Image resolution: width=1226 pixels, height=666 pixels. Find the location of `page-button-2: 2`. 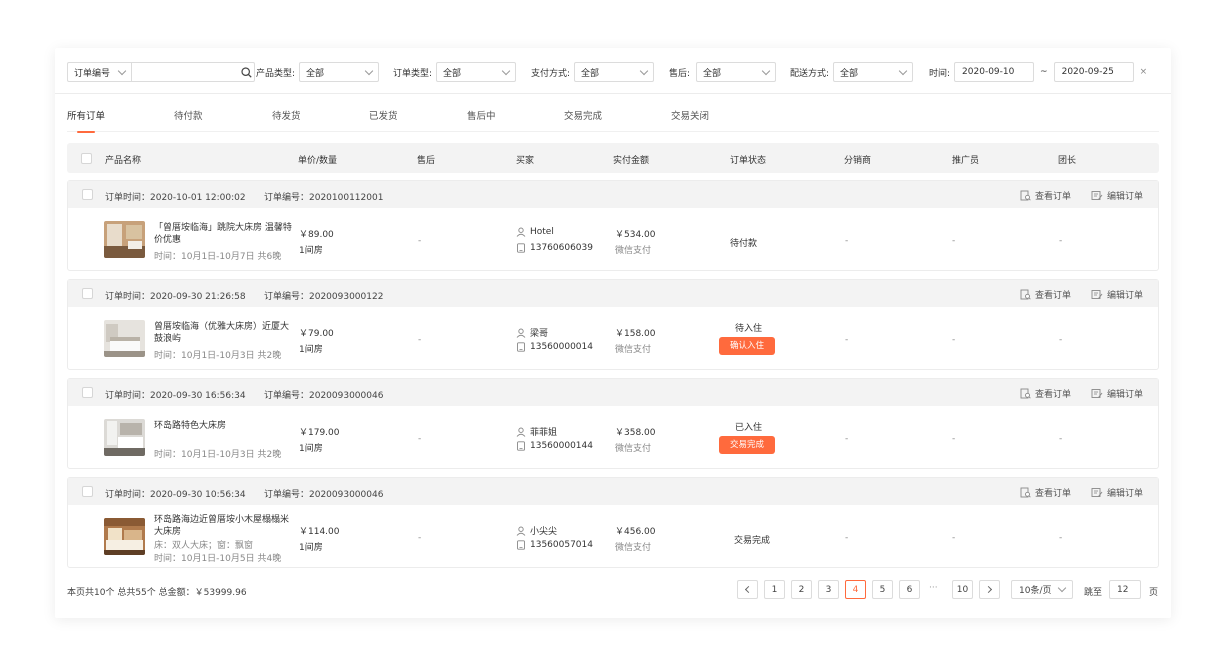

page-button-2: 2 is located at coordinates (801, 589).